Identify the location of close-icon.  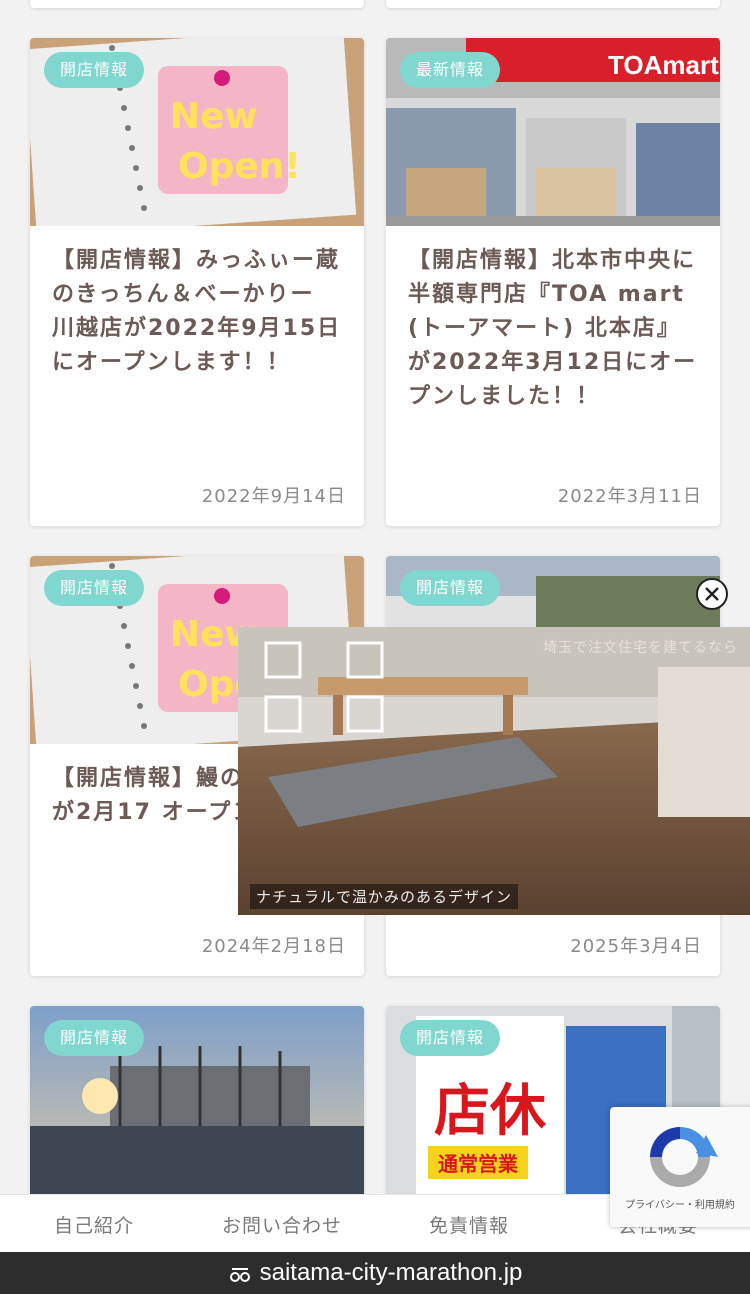
(712, 594).